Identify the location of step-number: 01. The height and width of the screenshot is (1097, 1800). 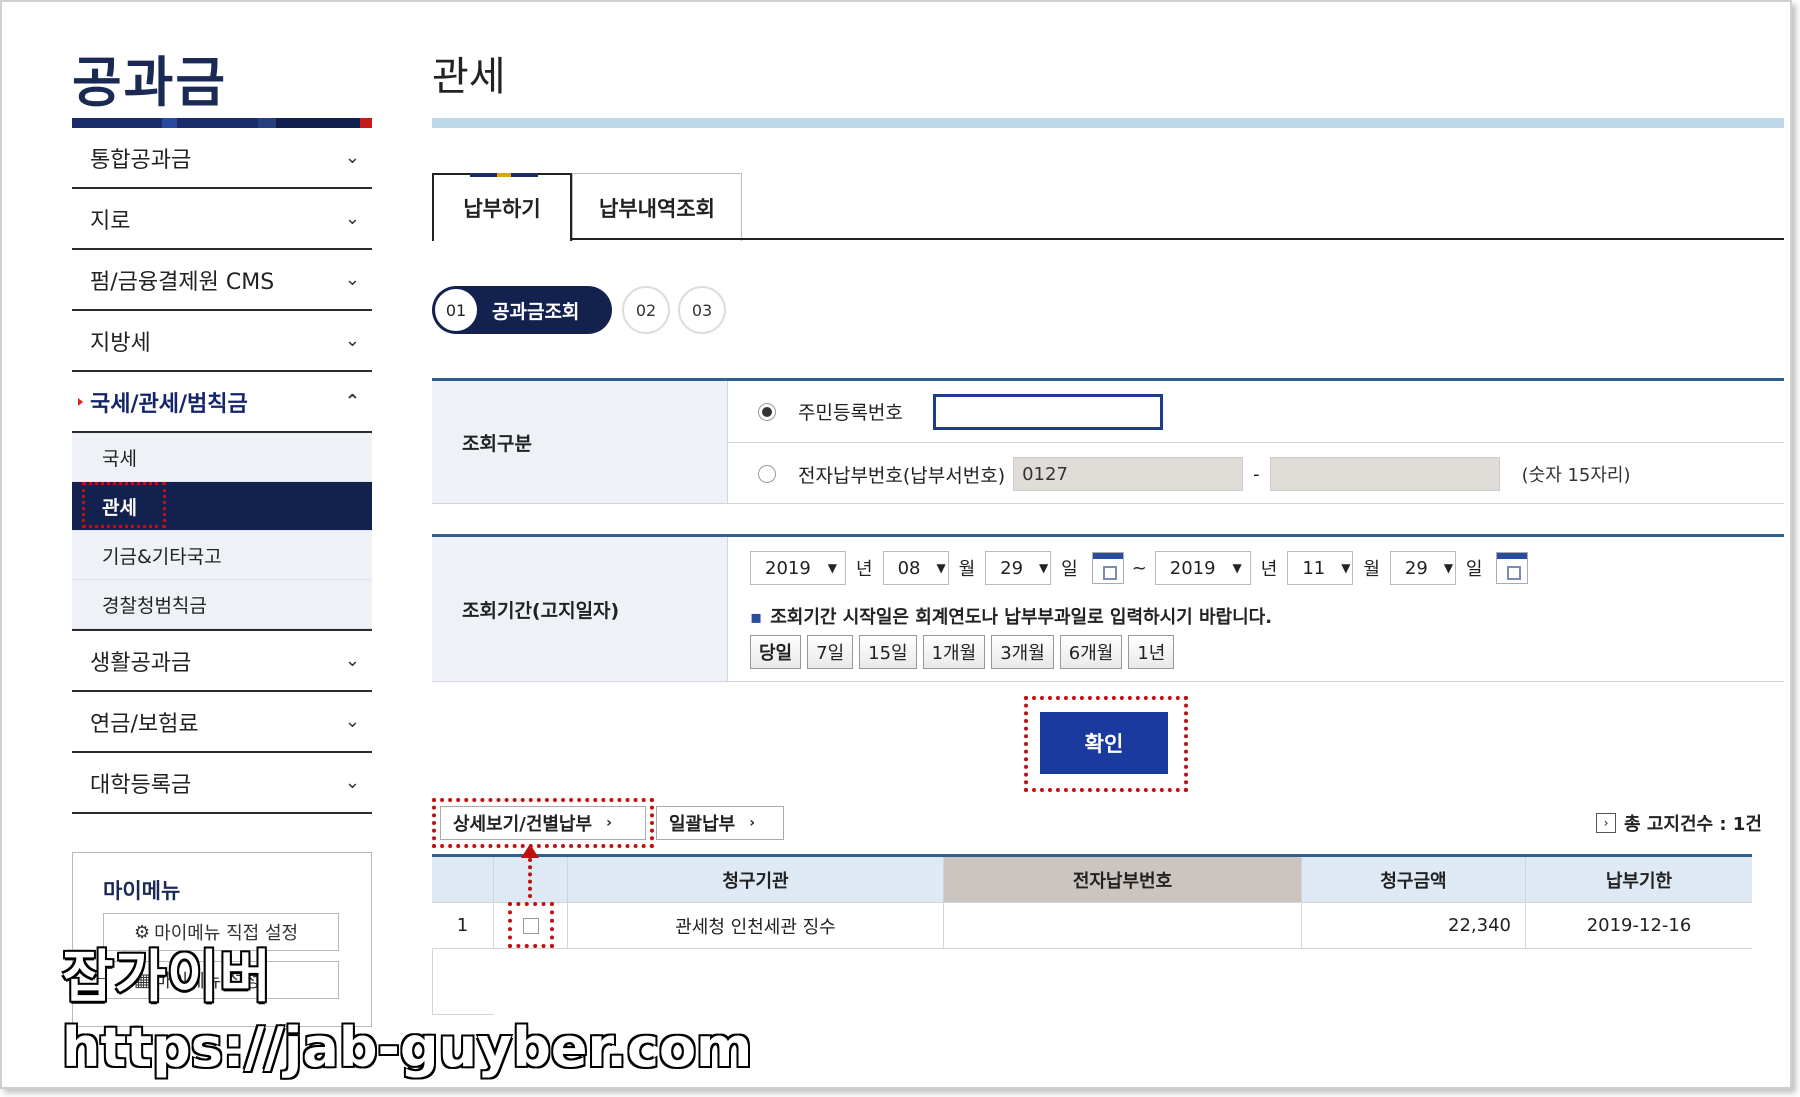
(456, 310).